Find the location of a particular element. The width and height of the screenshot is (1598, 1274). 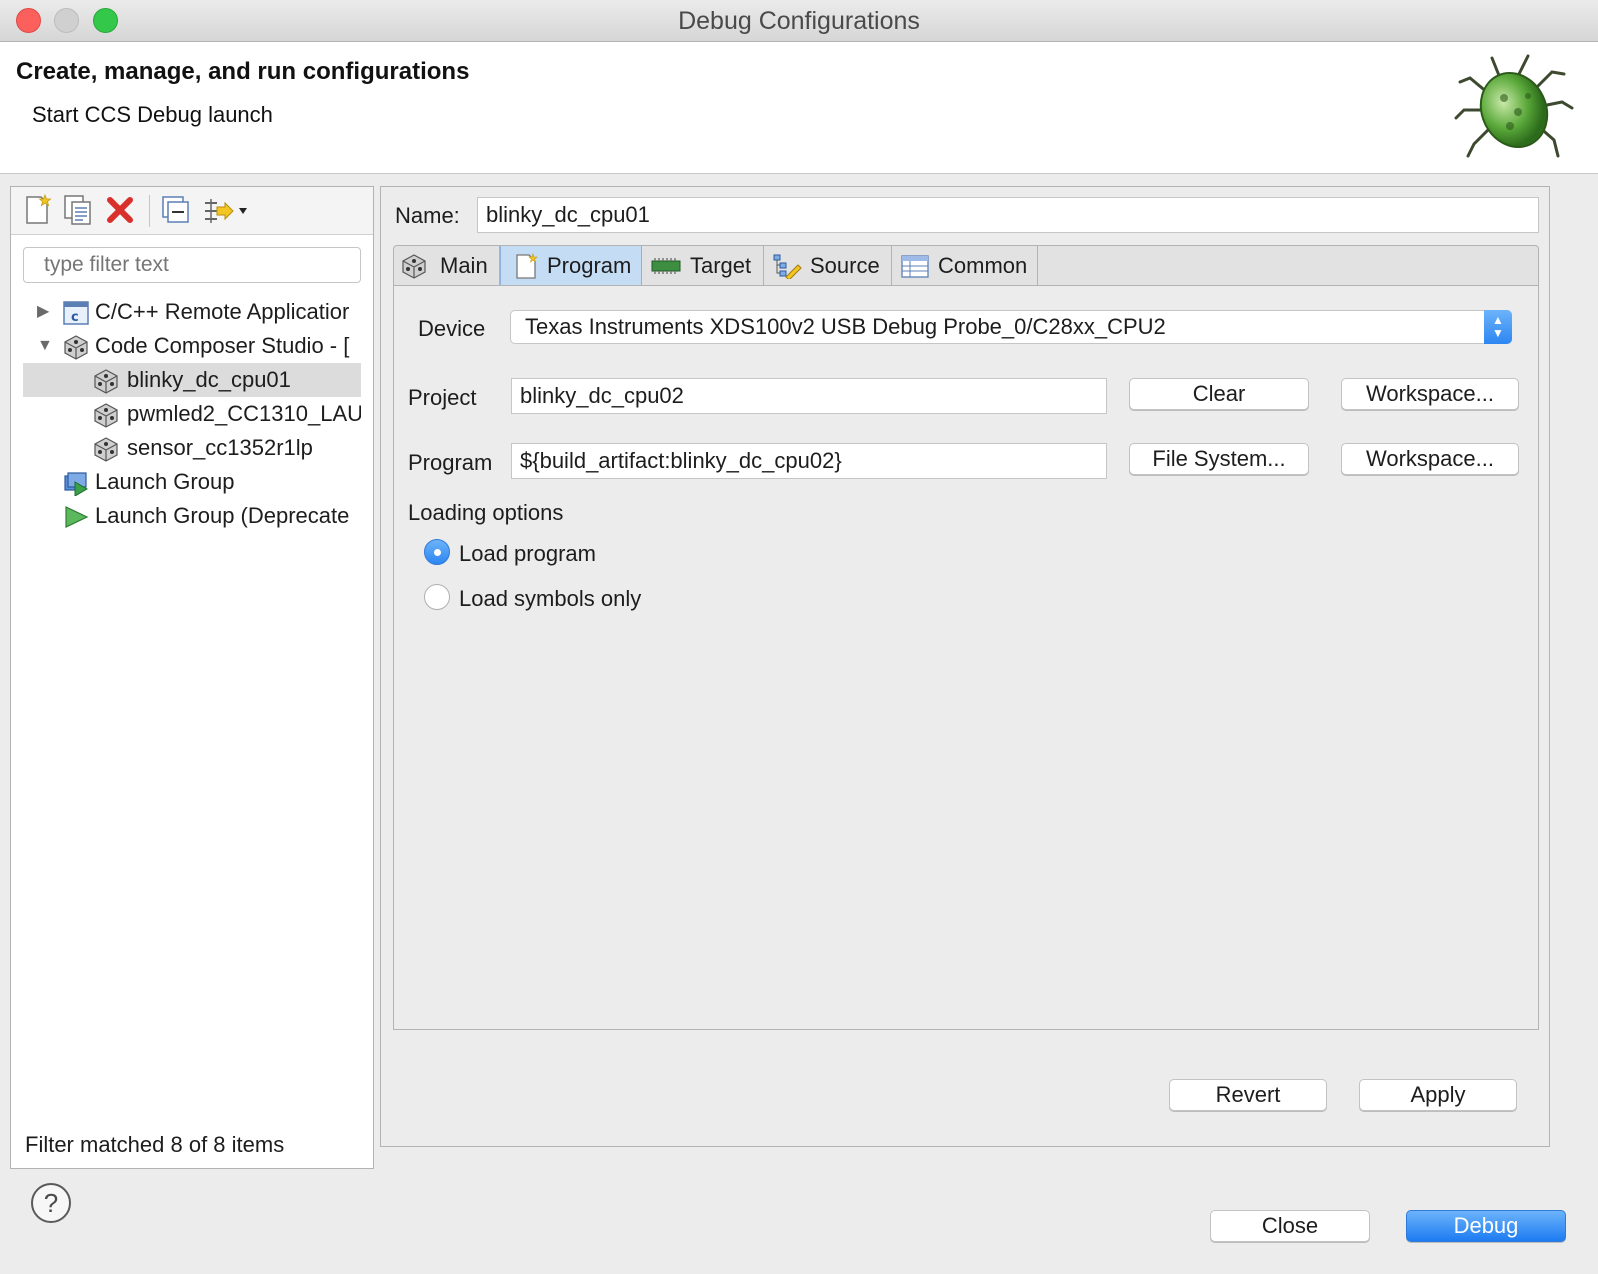

program-file-icon is located at coordinates (527, 266).